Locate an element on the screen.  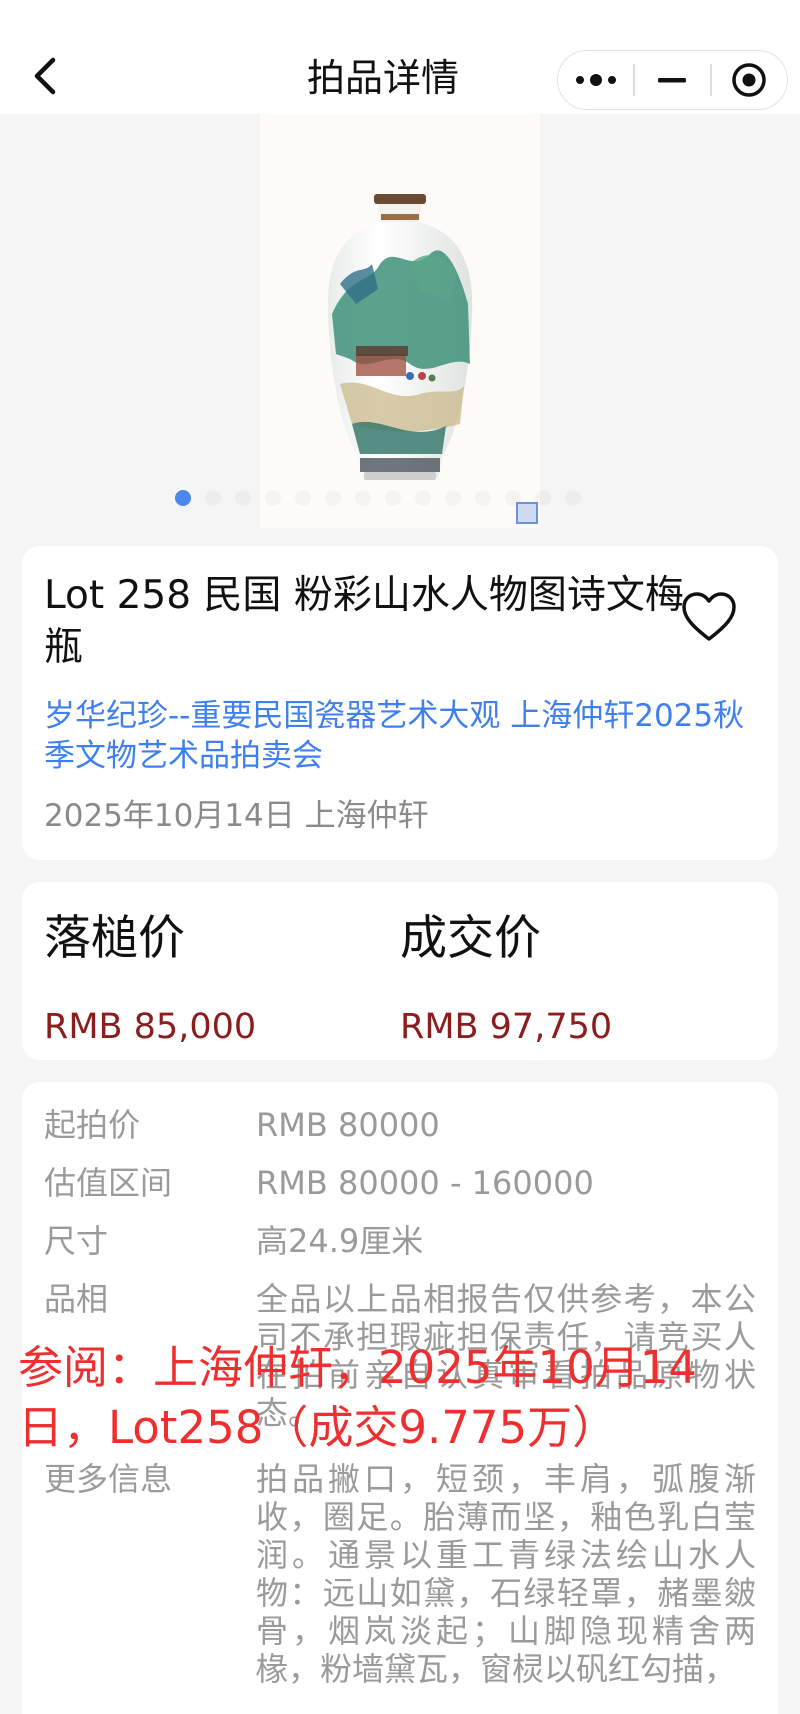
deal-price-block: 成交价 RMB 97,750 is located at coordinates (570, 979).